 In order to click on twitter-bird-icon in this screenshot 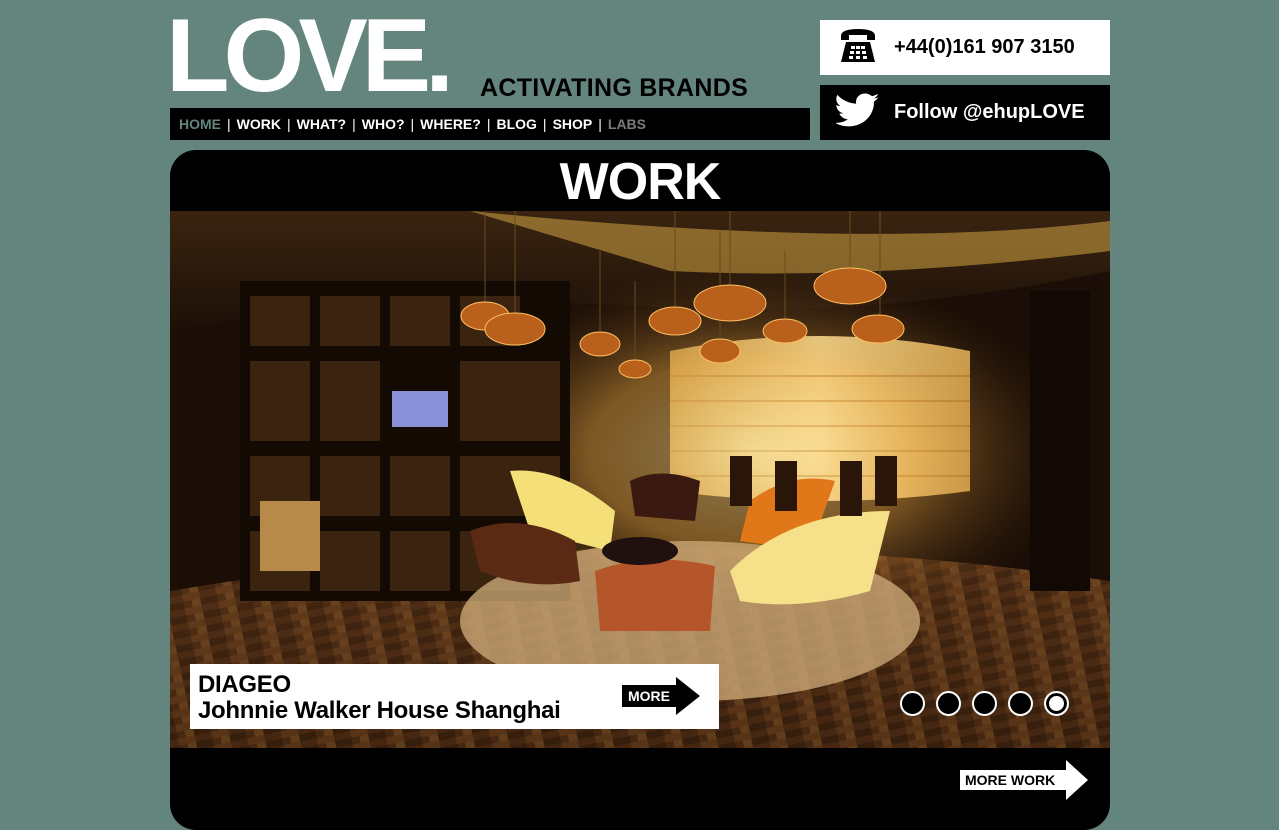, I will do `click(858, 112)`.